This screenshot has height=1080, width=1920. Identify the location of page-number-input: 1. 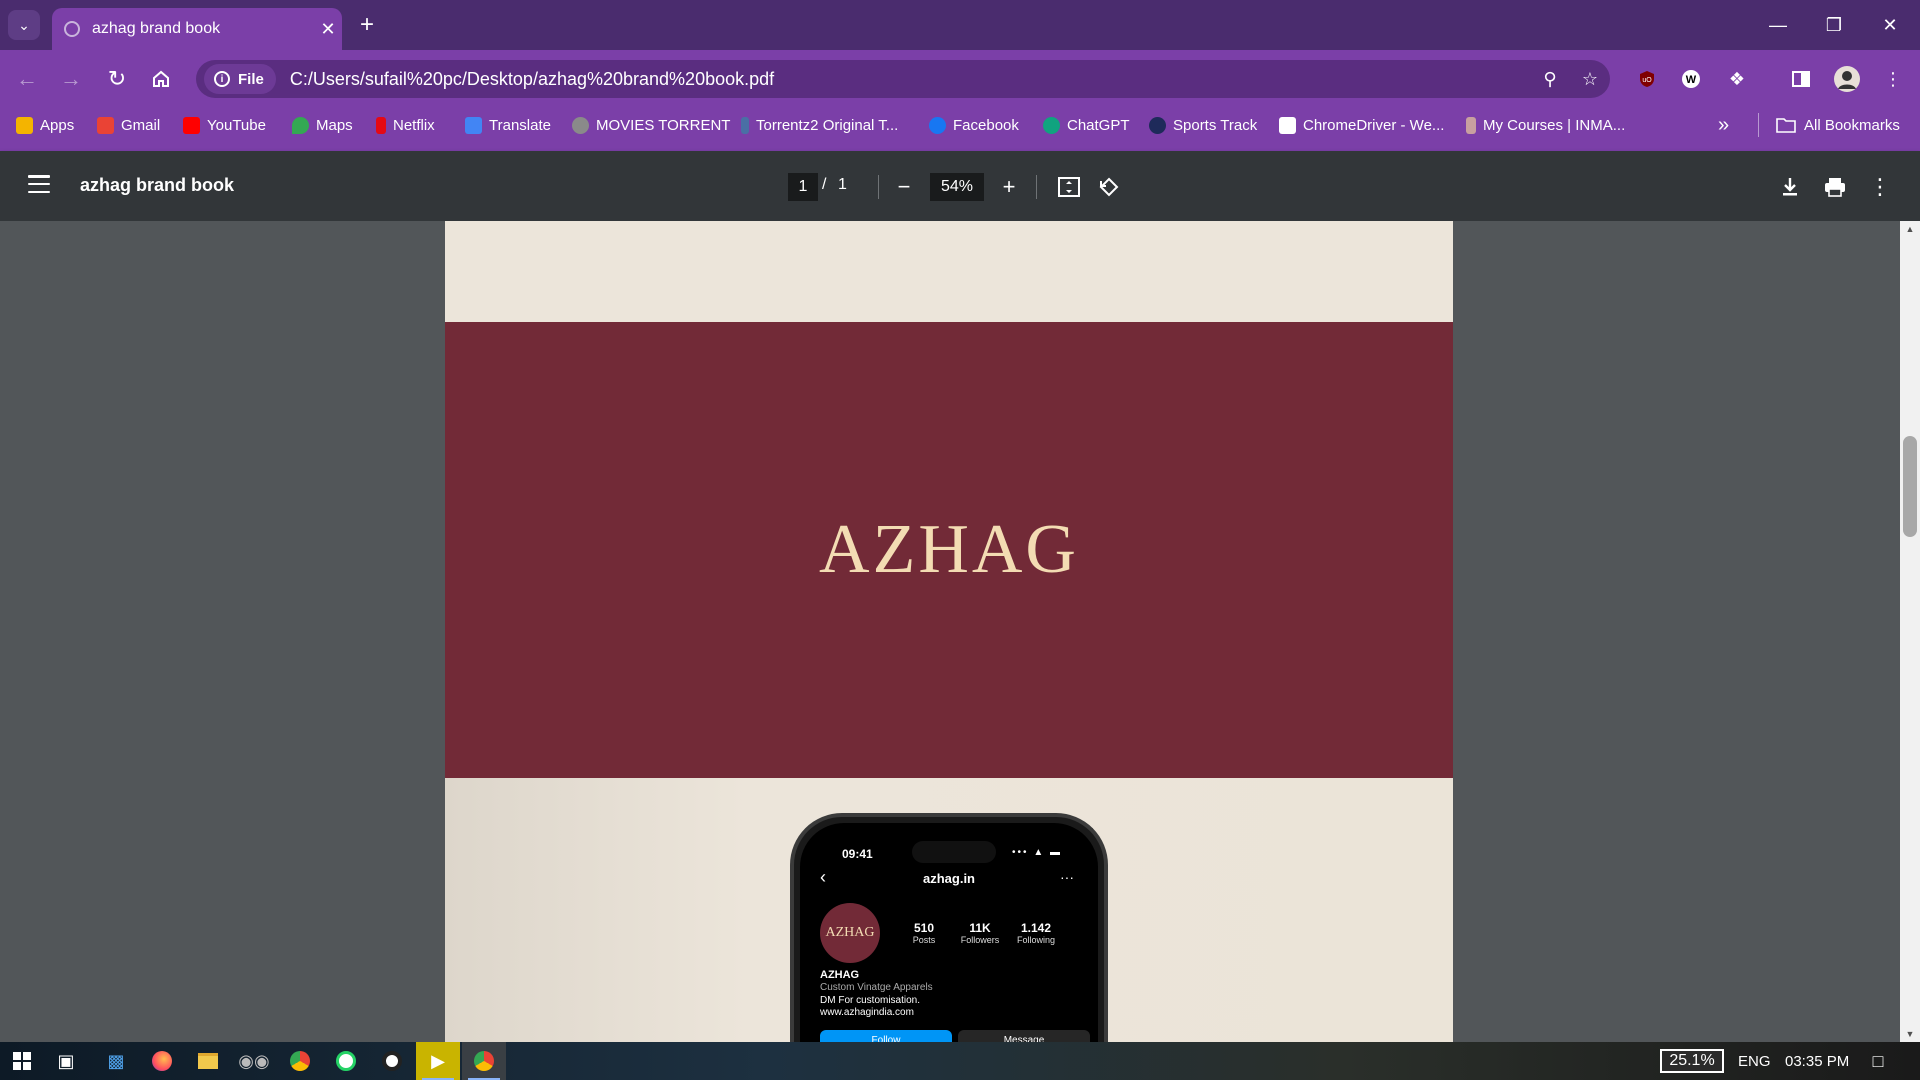
(803, 187).